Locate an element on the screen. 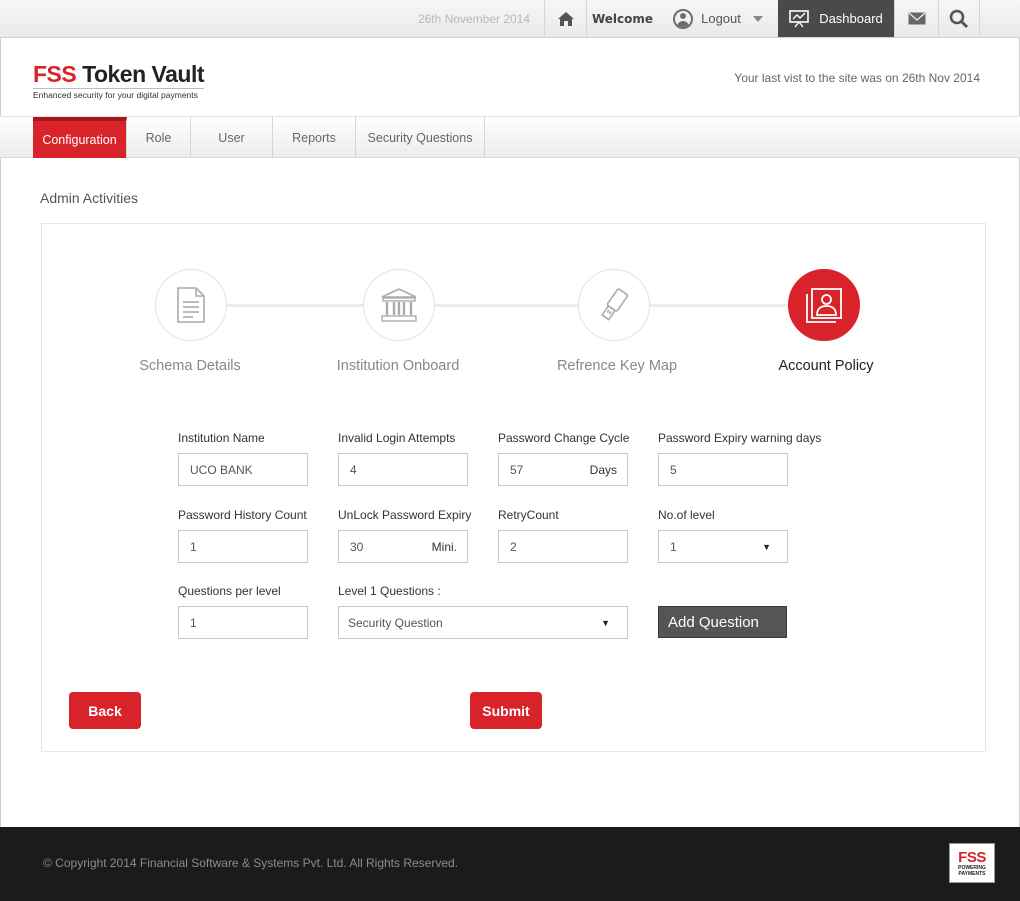 This screenshot has height=901, width=1020. institution-name-value: UCO BANK is located at coordinates (221, 469).